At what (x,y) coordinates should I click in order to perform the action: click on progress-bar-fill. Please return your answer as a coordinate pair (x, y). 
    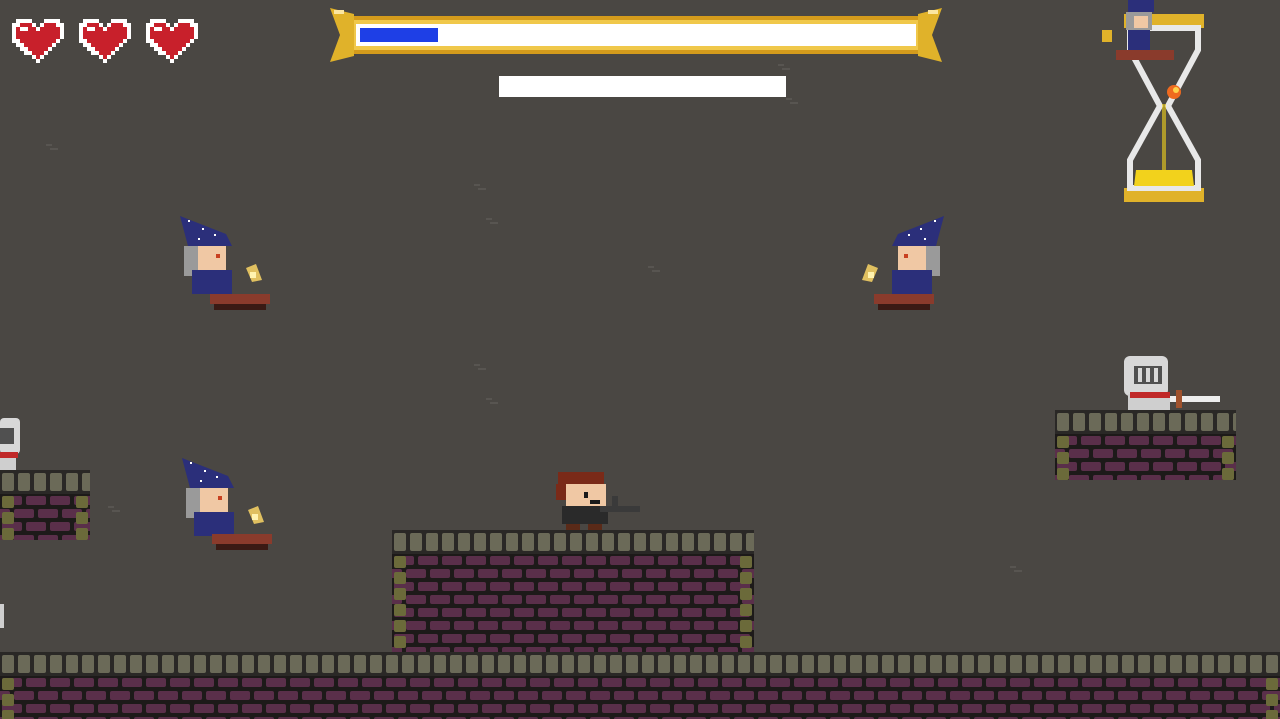
    Looking at the image, I should click on (399, 35).